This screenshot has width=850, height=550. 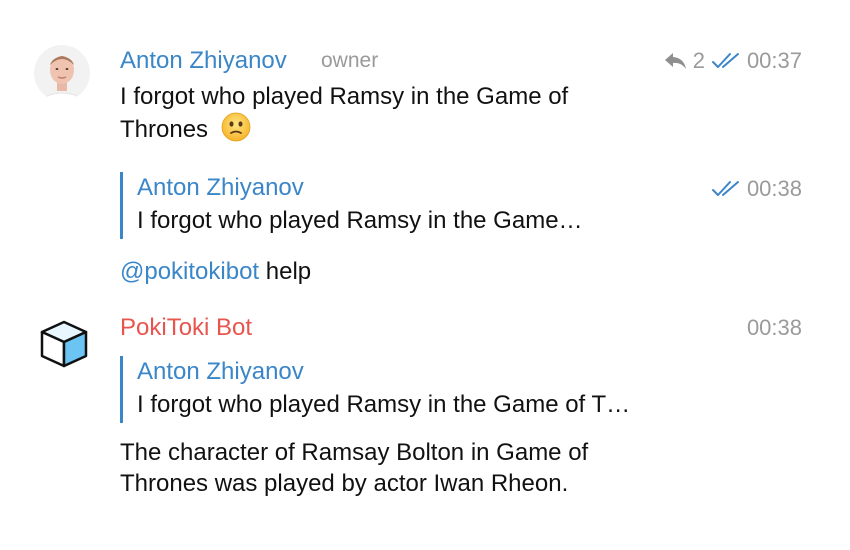 What do you see at coordinates (189, 271) in the screenshot?
I see `mention-link: @pokitokibot` at bounding box center [189, 271].